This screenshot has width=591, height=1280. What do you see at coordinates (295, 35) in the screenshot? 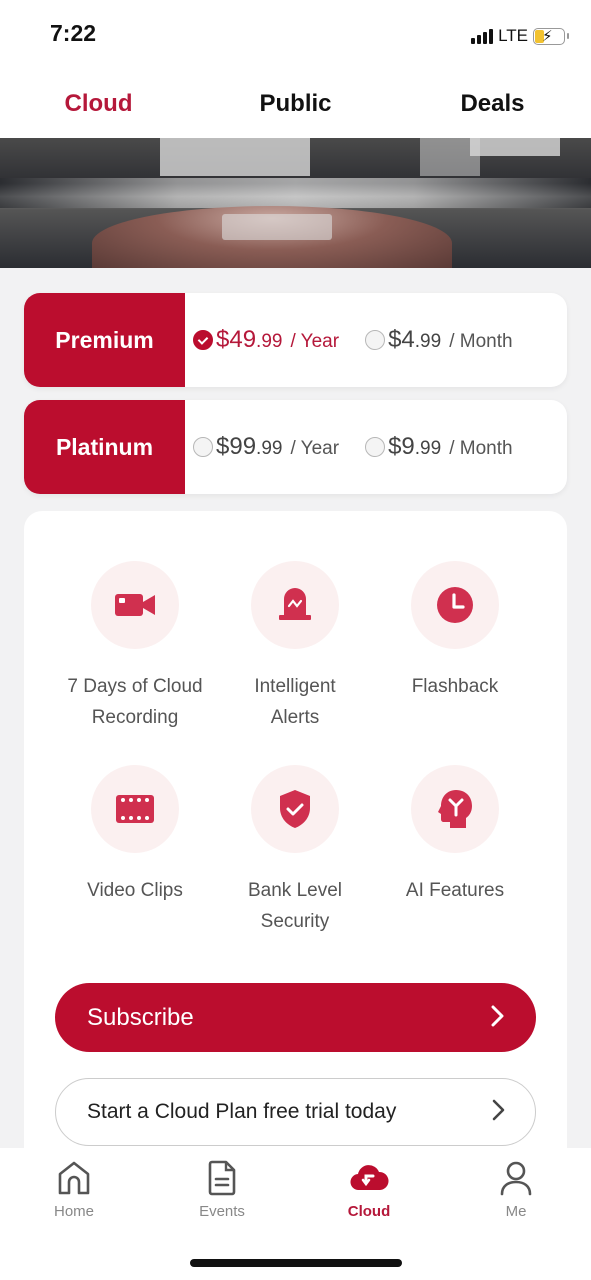
I see `status-bar: 7:22 LTE ⚡` at bounding box center [295, 35].